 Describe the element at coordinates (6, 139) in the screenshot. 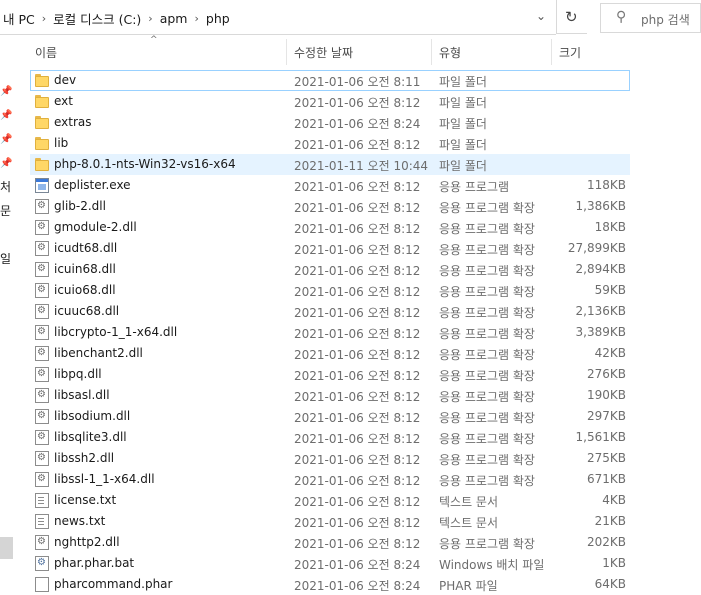

I see `pin-icon: 📌` at that location.